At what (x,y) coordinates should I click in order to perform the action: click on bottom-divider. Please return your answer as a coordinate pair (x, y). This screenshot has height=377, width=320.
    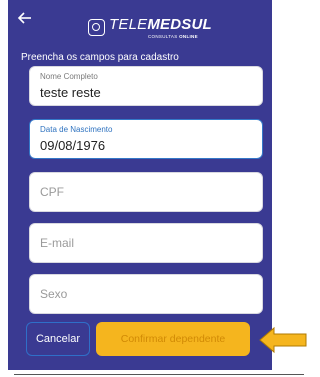
    Looking at the image, I should click on (159, 374).